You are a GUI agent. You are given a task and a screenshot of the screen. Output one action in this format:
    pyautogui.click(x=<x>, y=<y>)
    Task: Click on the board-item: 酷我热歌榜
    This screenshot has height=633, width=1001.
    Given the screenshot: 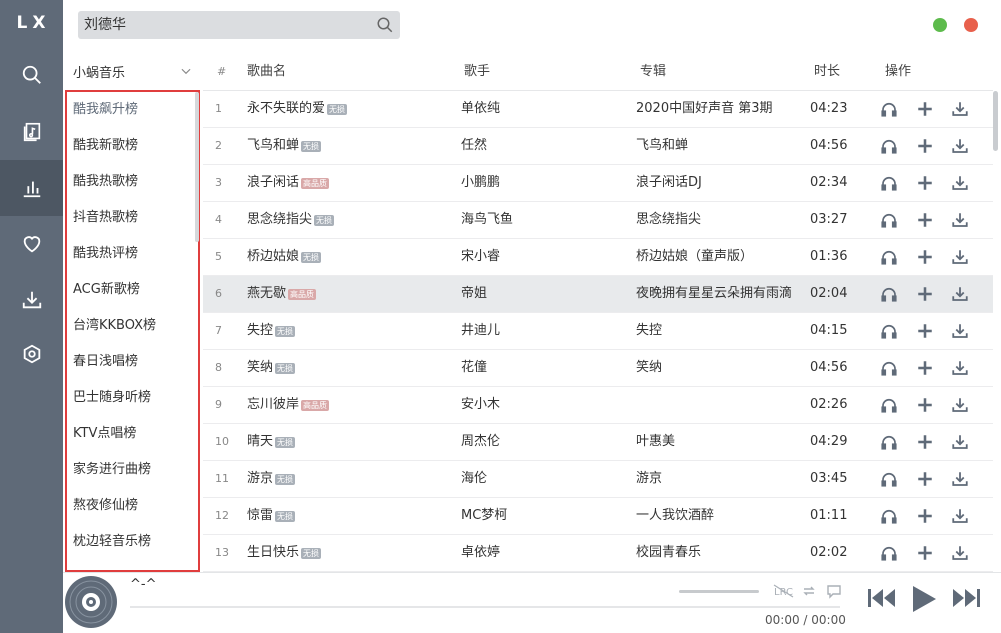 What is the action you would take?
    pyautogui.click(x=105, y=182)
    